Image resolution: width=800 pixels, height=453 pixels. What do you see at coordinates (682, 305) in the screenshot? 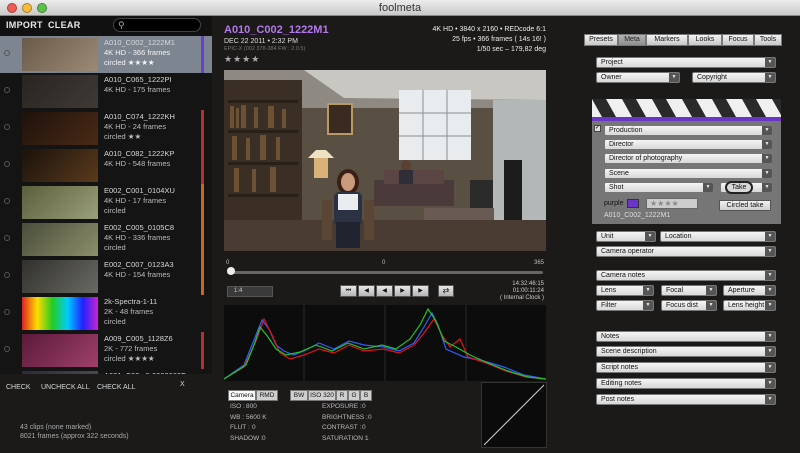
I see `focus-dist-label: Focus dist` at bounding box center [682, 305].